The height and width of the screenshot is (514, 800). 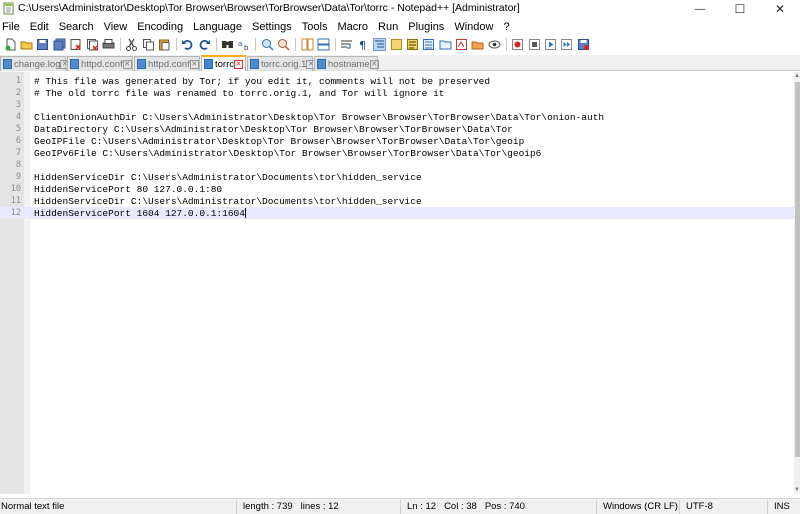 What do you see at coordinates (187, 44) in the screenshot?
I see `undo-icon` at bounding box center [187, 44].